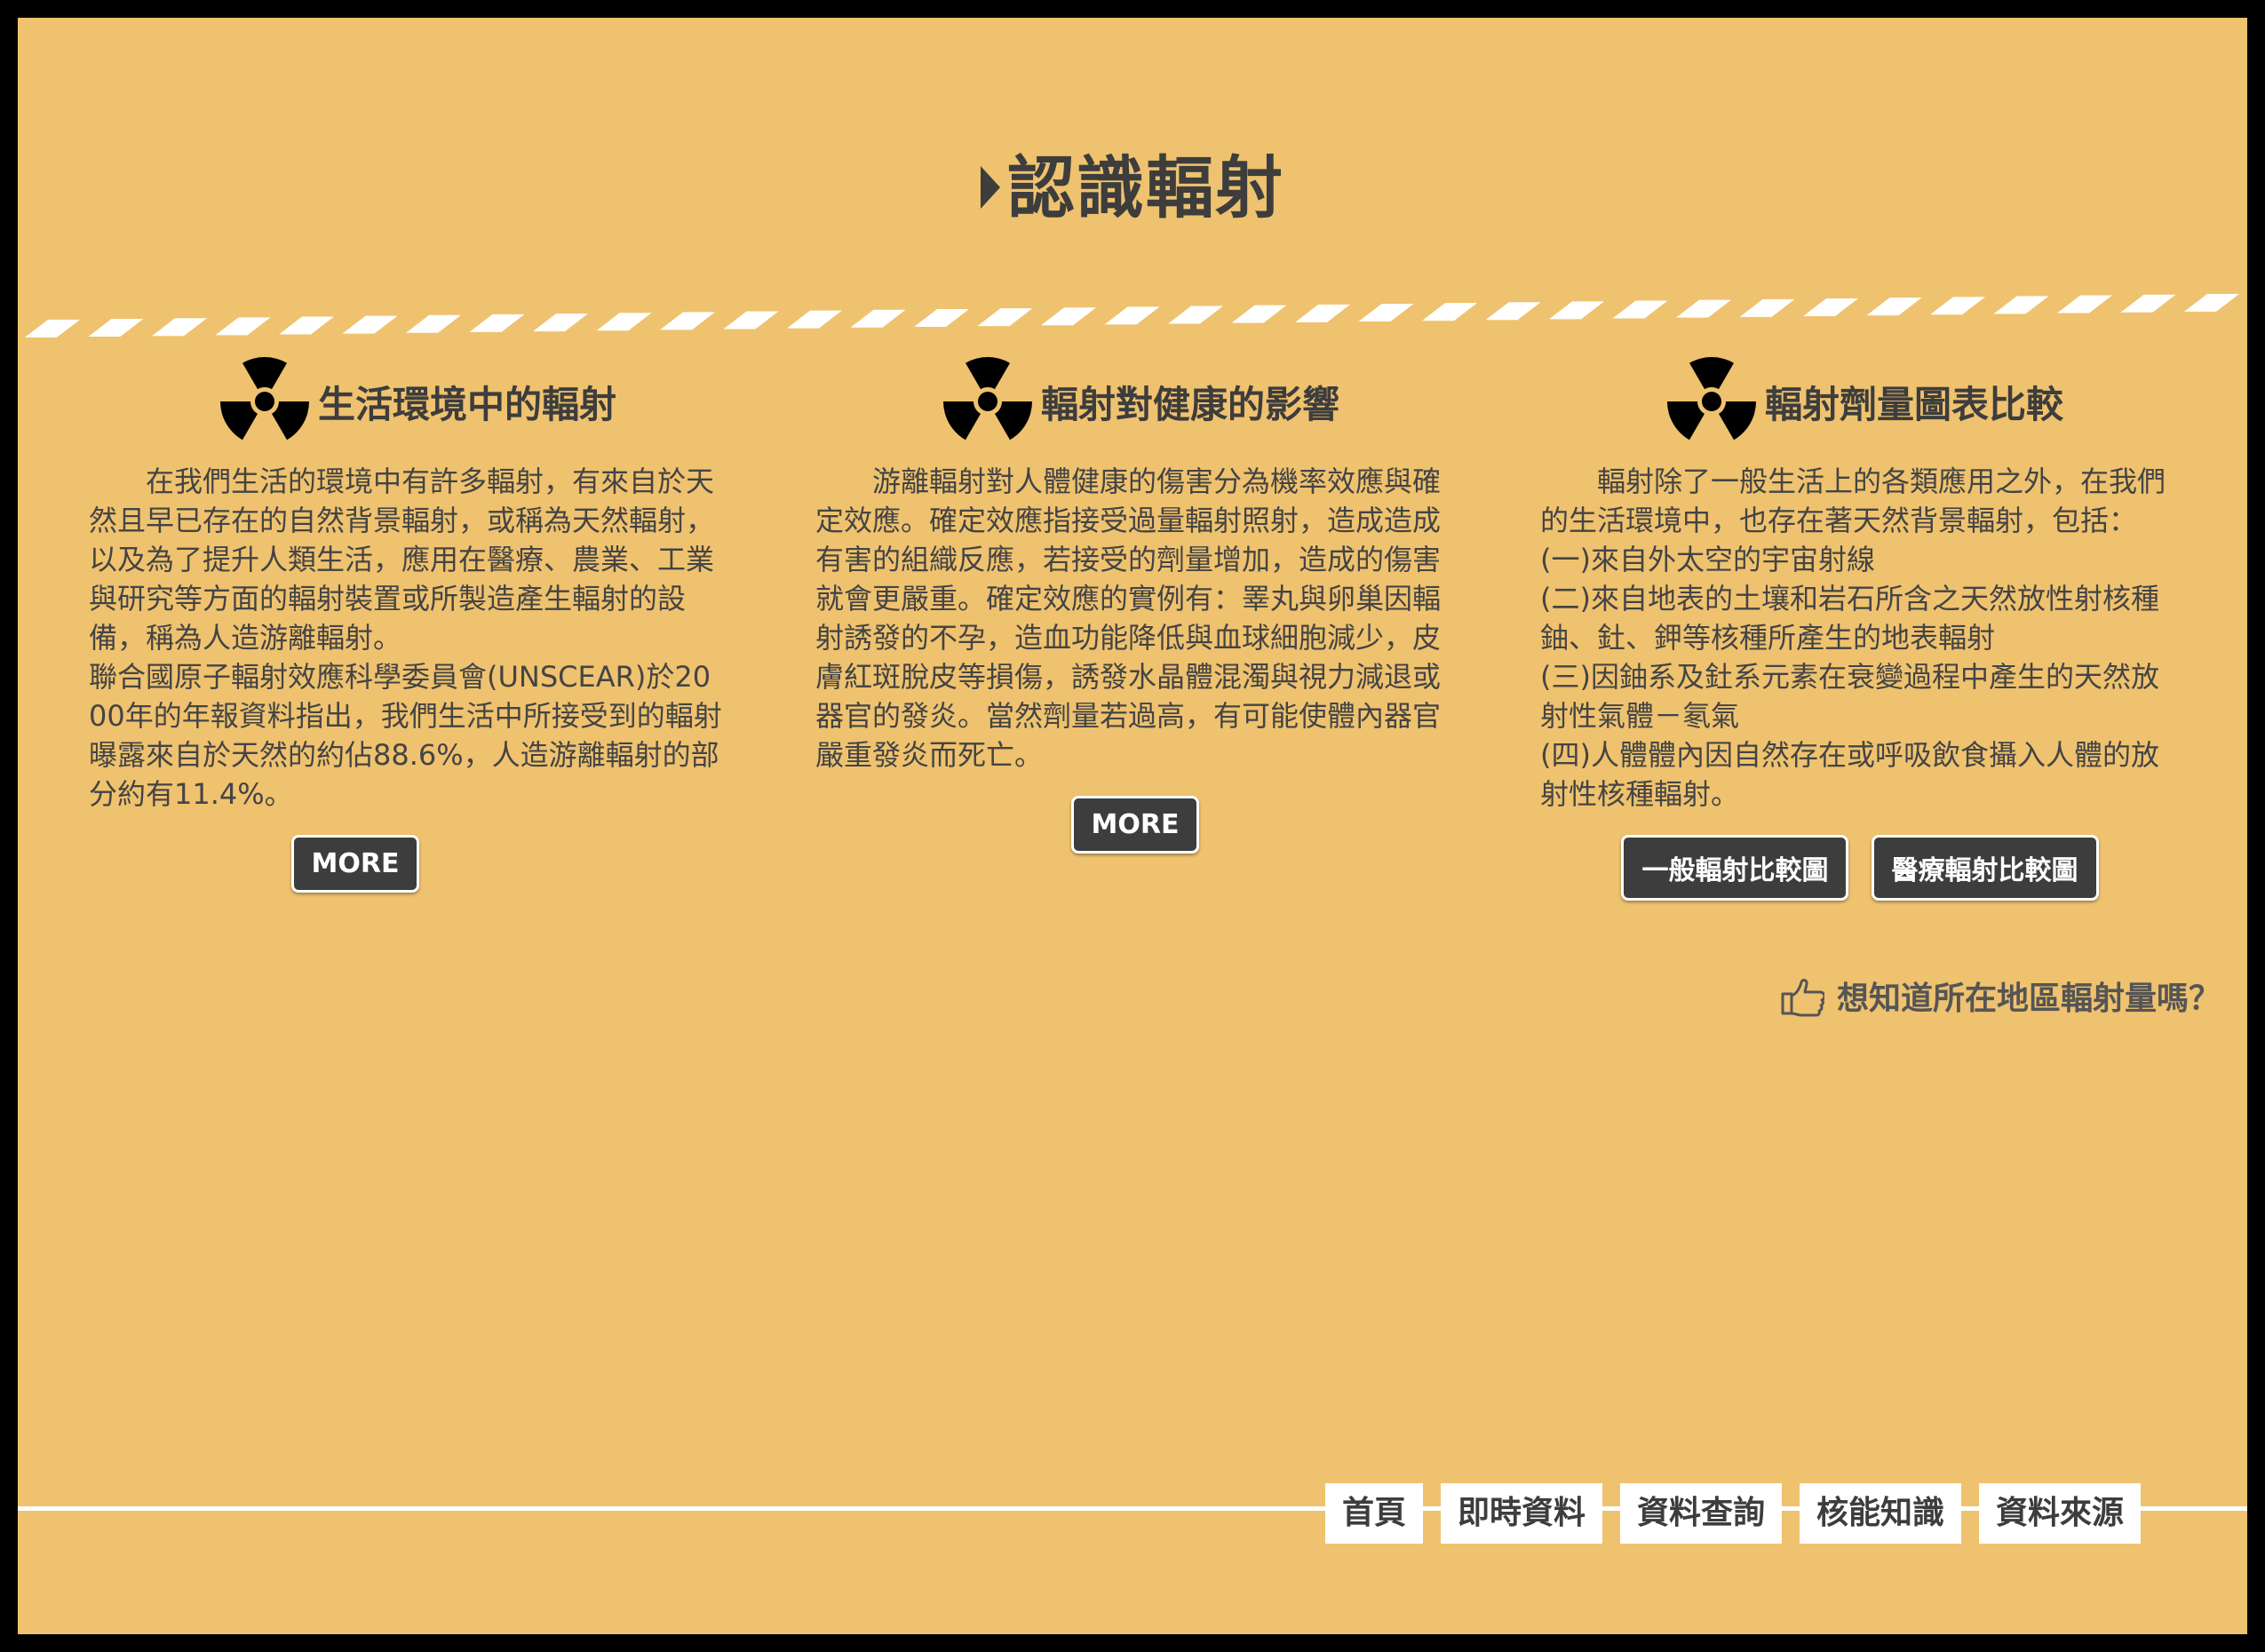 The image size is (2265, 1652). I want to click on section-header: 生活環境中的輻射, so click(408, 408).